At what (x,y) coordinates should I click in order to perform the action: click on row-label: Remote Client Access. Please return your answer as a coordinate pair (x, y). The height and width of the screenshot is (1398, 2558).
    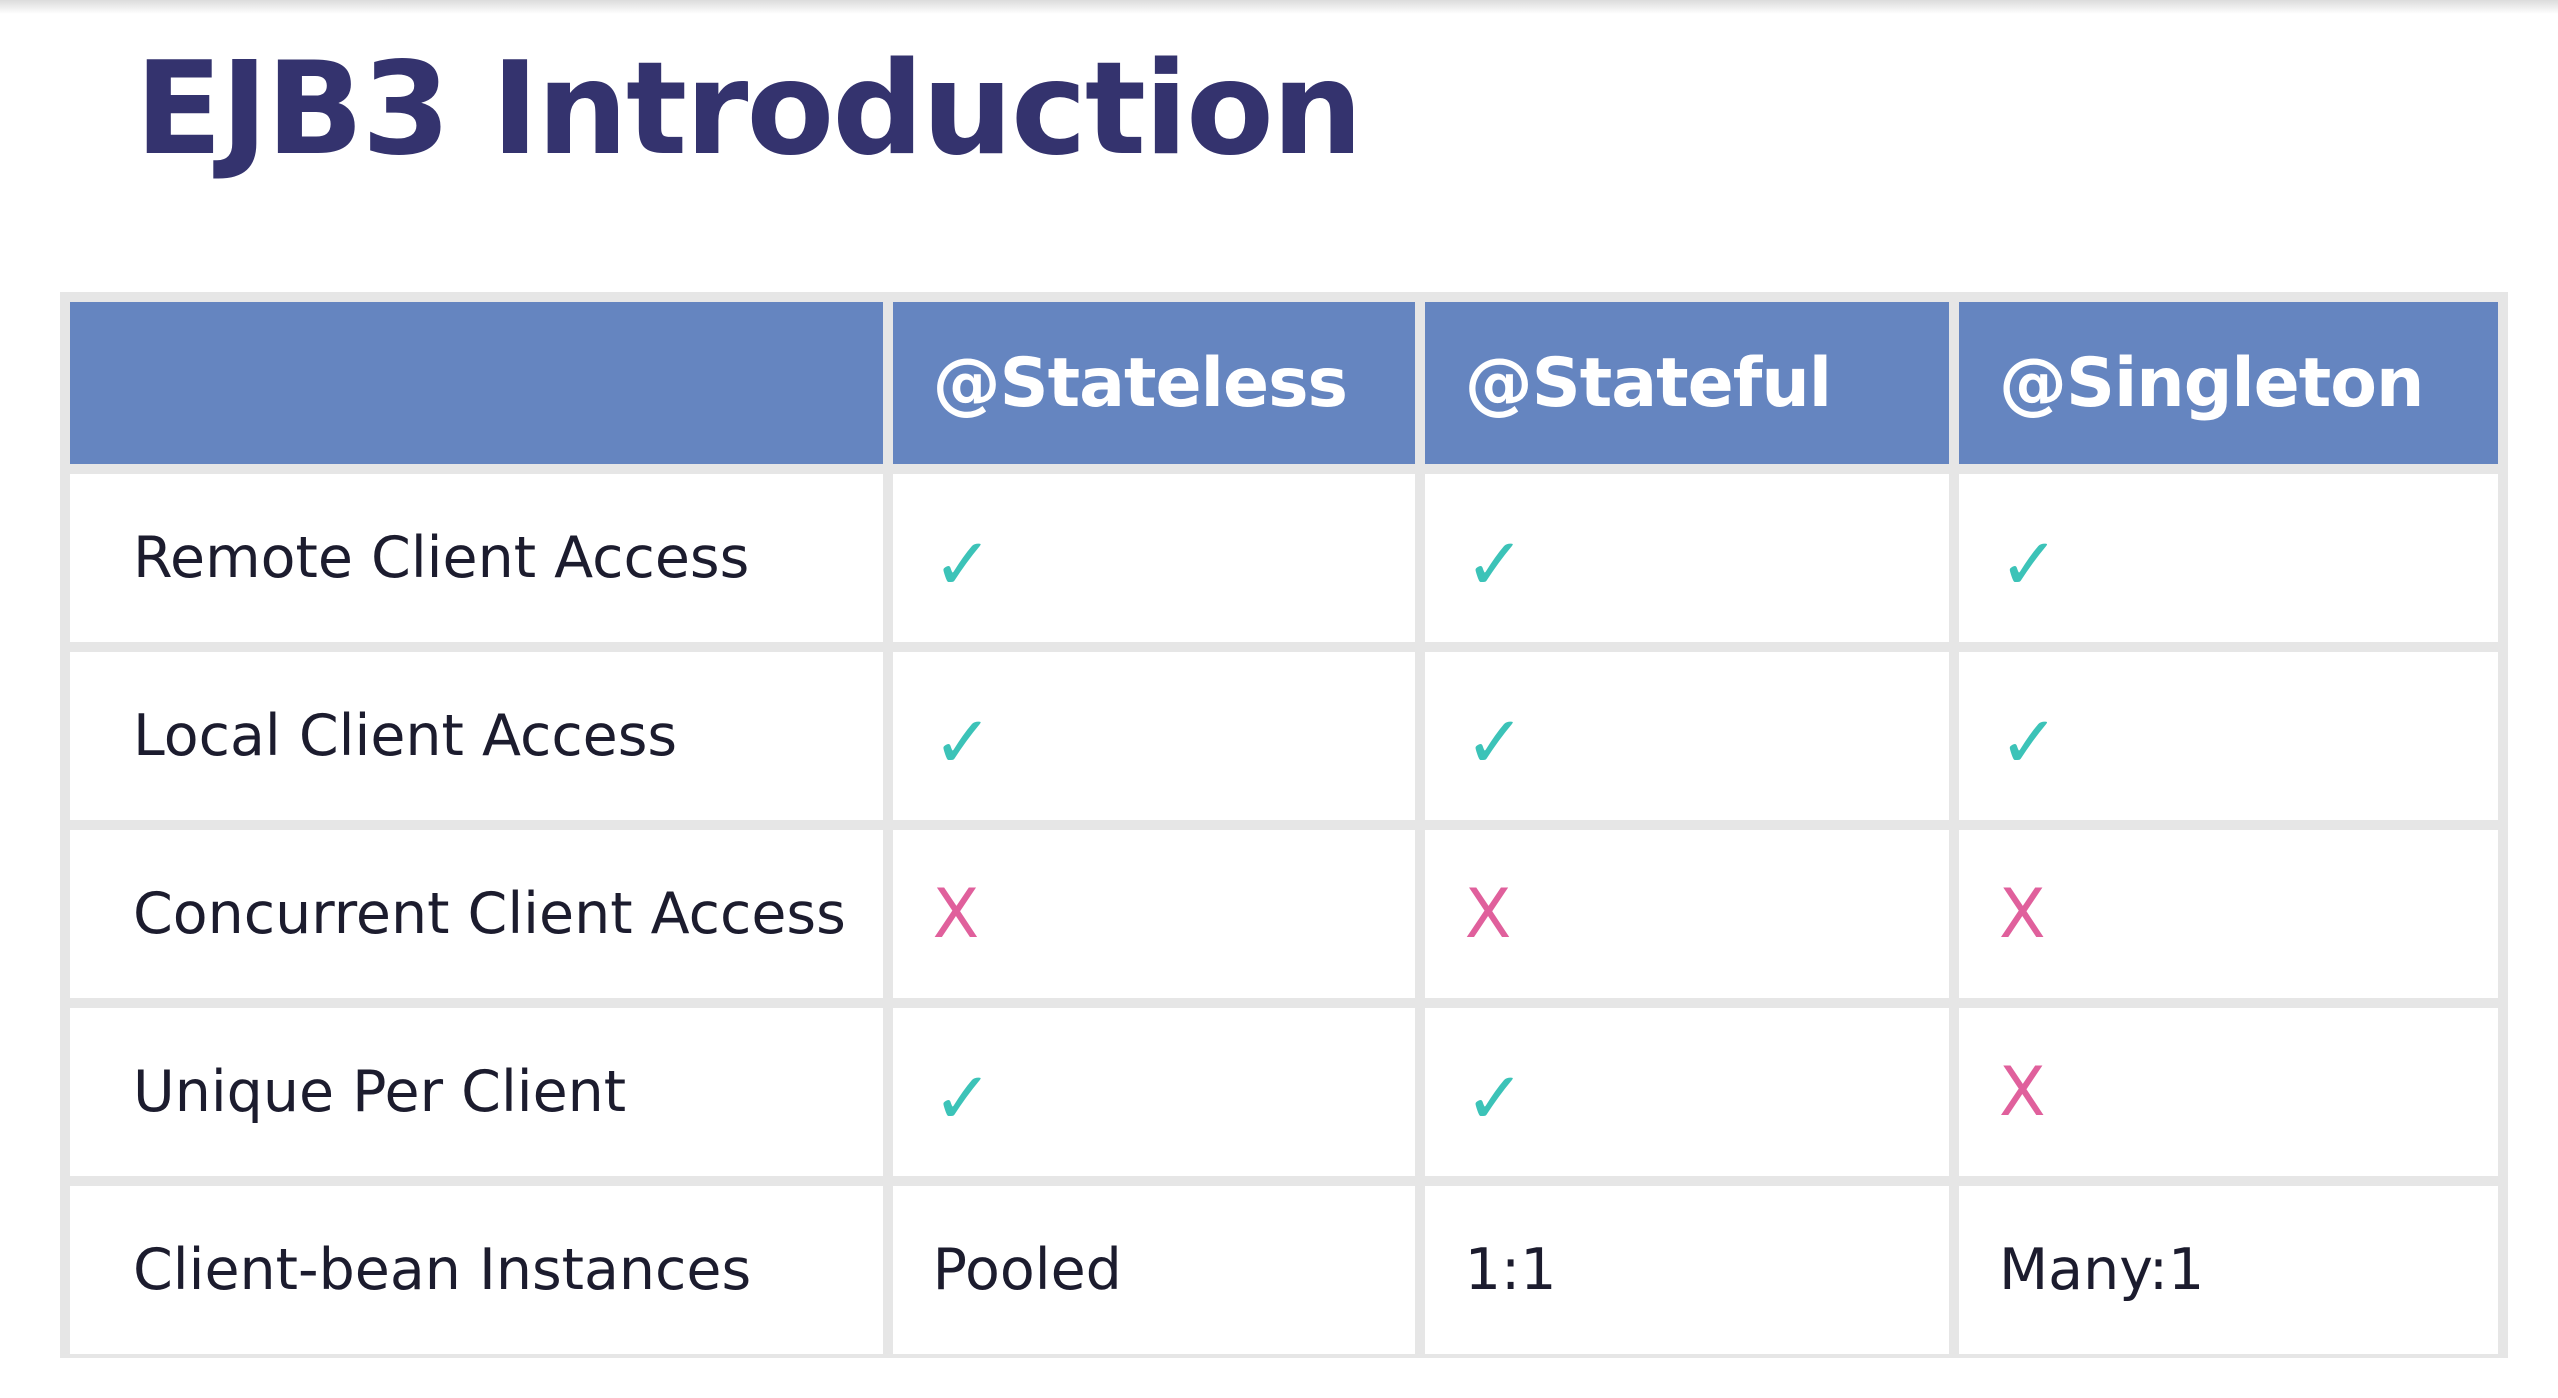
    Looking at the image, I should click on (476, 558).